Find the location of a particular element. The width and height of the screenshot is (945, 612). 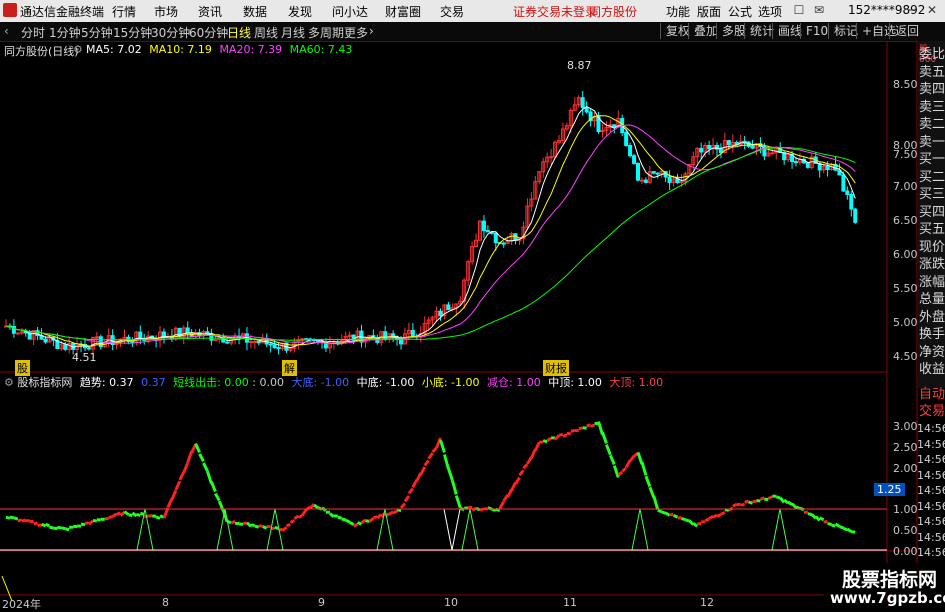

trade-label: 交易 is located at coordinates (932, 411).